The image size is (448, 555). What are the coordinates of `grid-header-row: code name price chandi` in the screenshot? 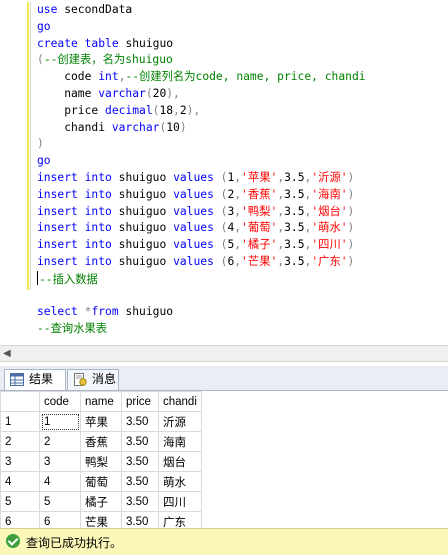 It's located at (101, 401).